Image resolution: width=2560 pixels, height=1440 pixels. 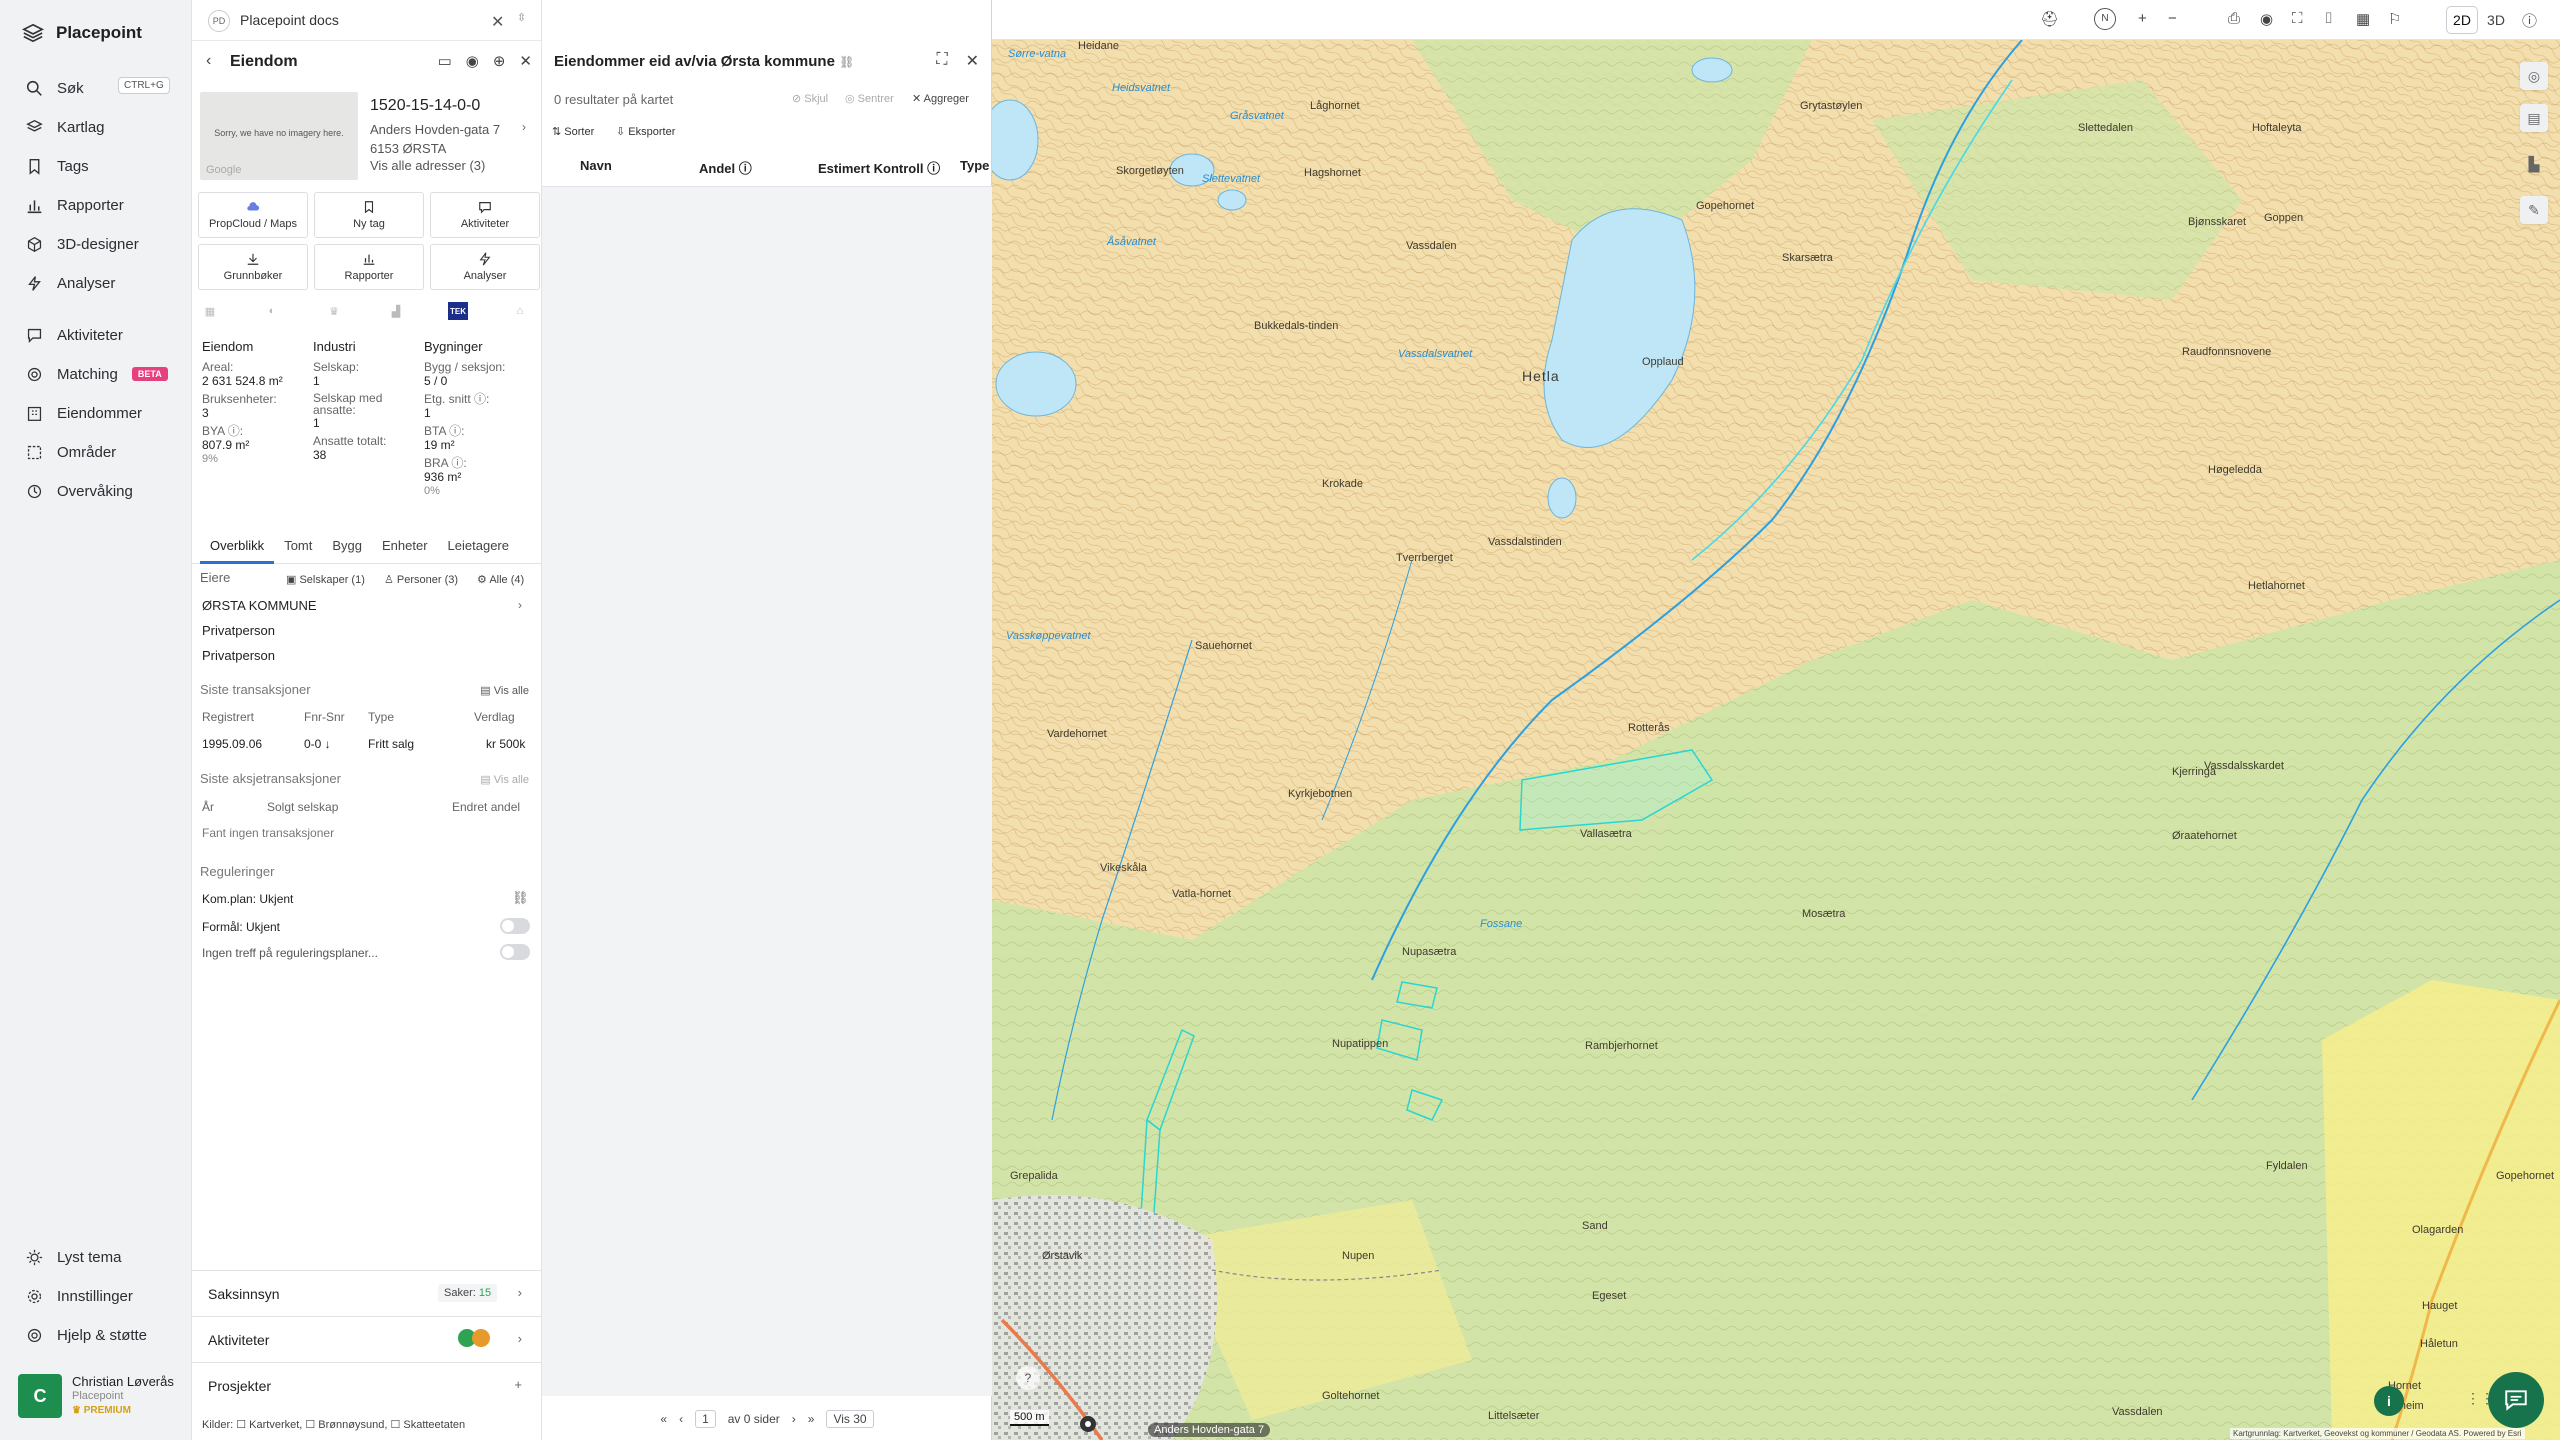 I want to click on back-icon: ‹, so click(x=208, y=61).